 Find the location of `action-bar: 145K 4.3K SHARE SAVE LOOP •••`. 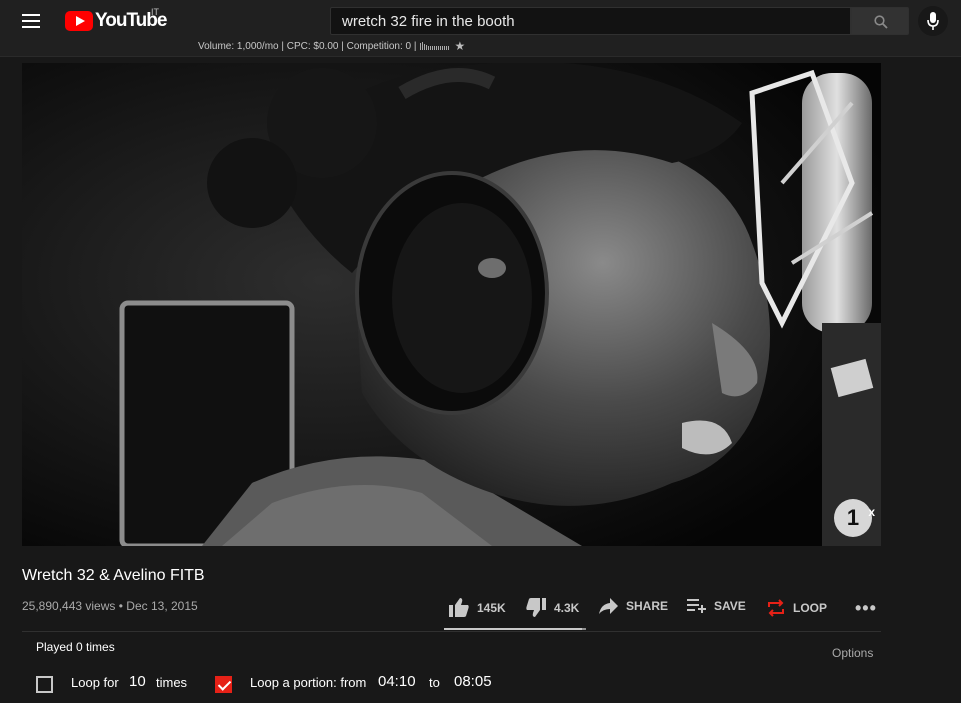

action-bar: 145K 4.3K SHARE SAVE LOOP ••• is located at coordinates (480, 608).